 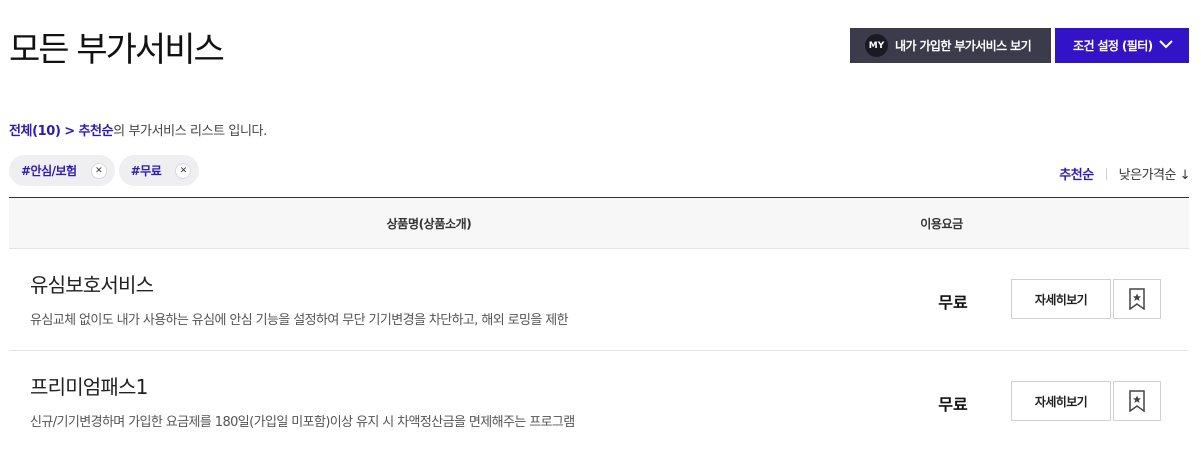 I want to click on my-services-button: MY 내가 가입한 부가서비스 보기, so click(x=950, y=45).